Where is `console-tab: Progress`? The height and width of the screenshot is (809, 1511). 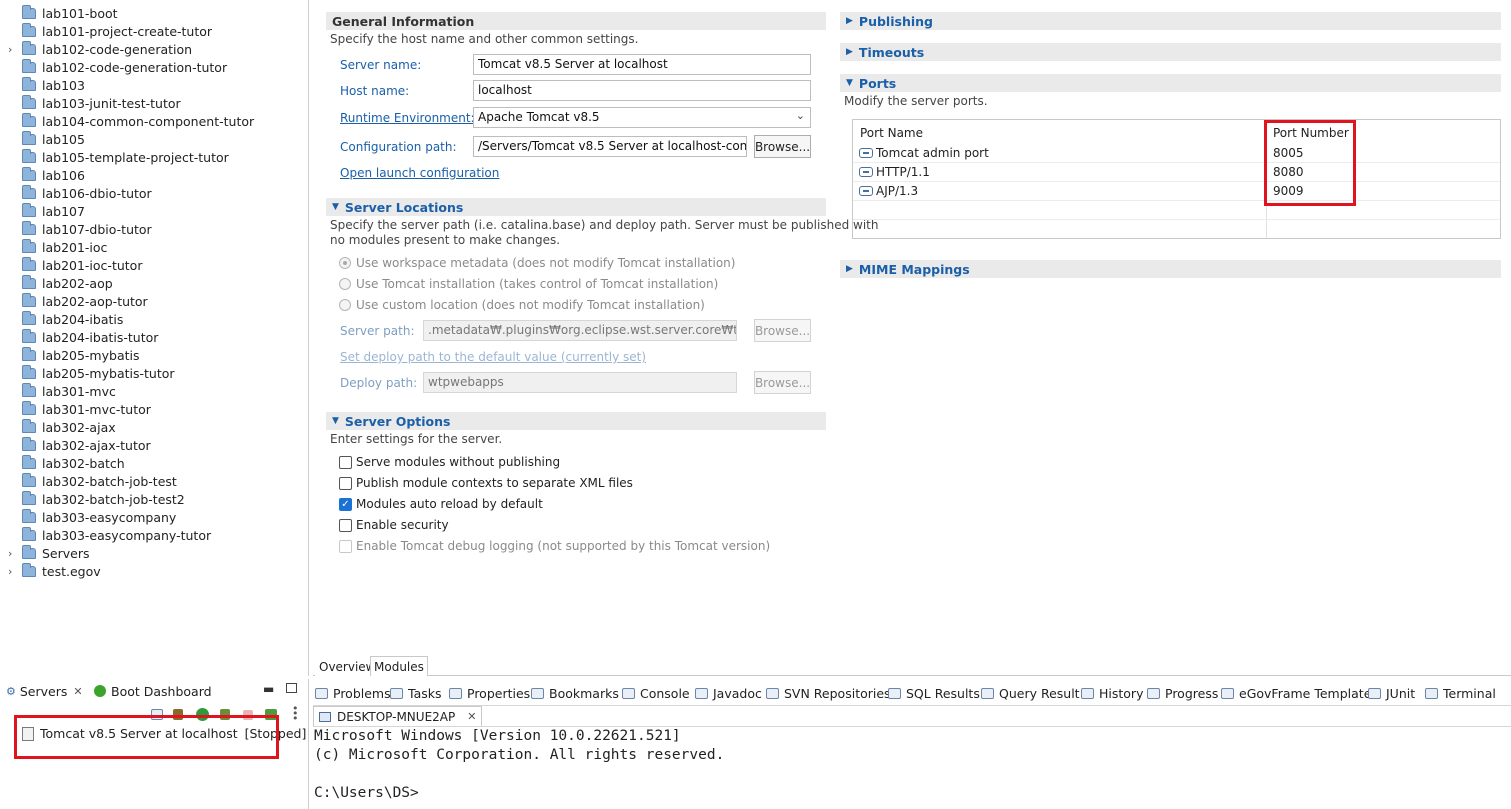
console-tab: Progress is located at coordinates (1182, 693).